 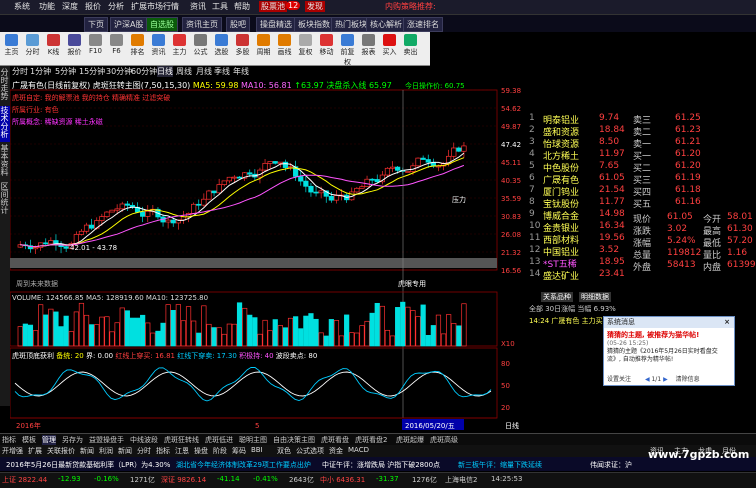 What do you see at coordinates (106, 440) in the screenshot?
I see `indicator-tab-4: 益盟操盘手` at bounding box center [106, 440].